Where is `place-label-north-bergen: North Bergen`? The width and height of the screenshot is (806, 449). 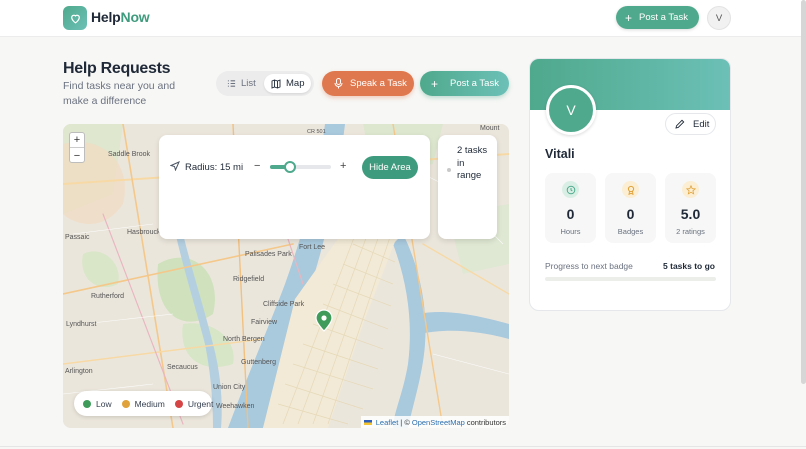 place-label-north-bergen: North Bergen is located at coordinates (244, 339).